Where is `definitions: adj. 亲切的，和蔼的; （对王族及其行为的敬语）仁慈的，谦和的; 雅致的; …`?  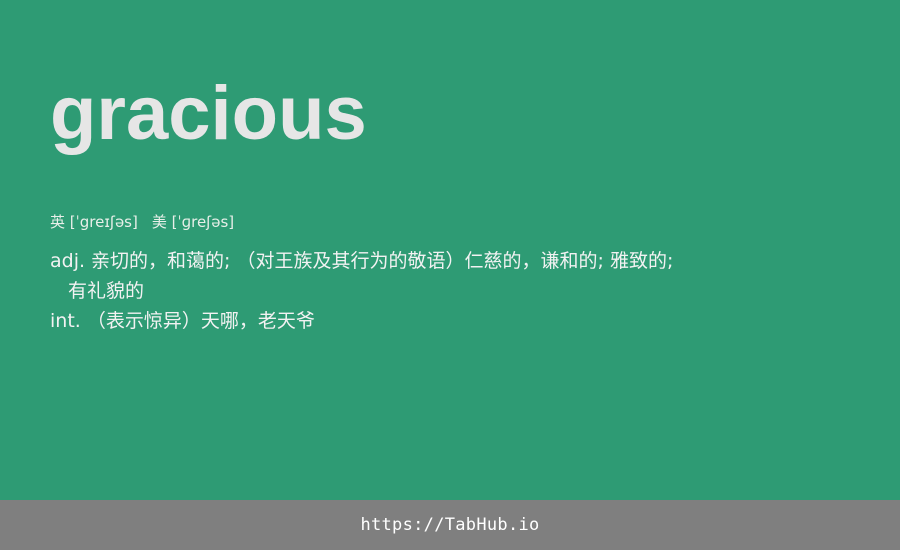
definitions: adj. 亲切的，和蔼的; （对王族及其行为的敬语）仁慈的，谦和的; 雅致的; … is located at coordinates (460, 291).